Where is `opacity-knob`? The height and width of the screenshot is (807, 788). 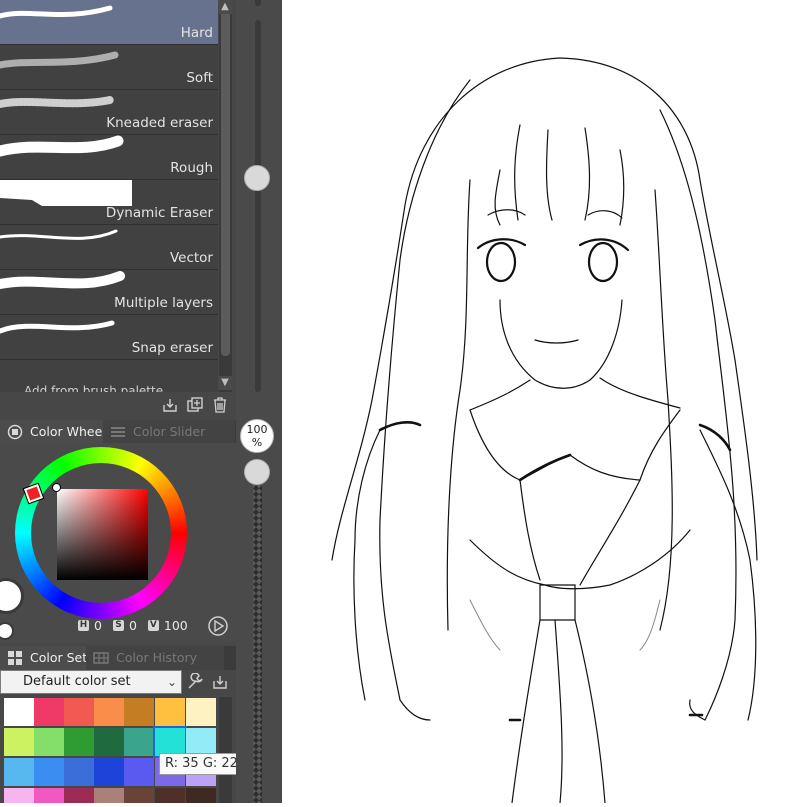
opacity-knob is located at coordinates (257, 472).